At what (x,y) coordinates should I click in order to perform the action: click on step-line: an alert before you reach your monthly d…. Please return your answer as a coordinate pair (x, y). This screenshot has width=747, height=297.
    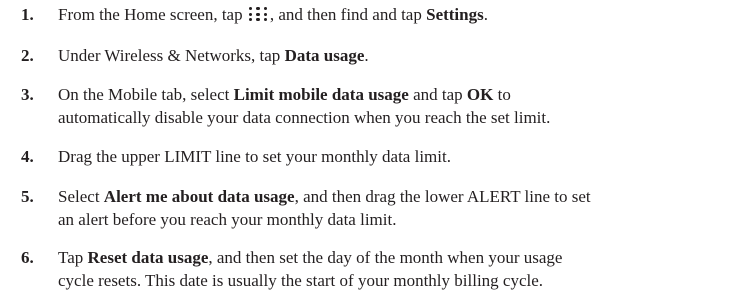
    Looking at the image, I should click on (227, 219).